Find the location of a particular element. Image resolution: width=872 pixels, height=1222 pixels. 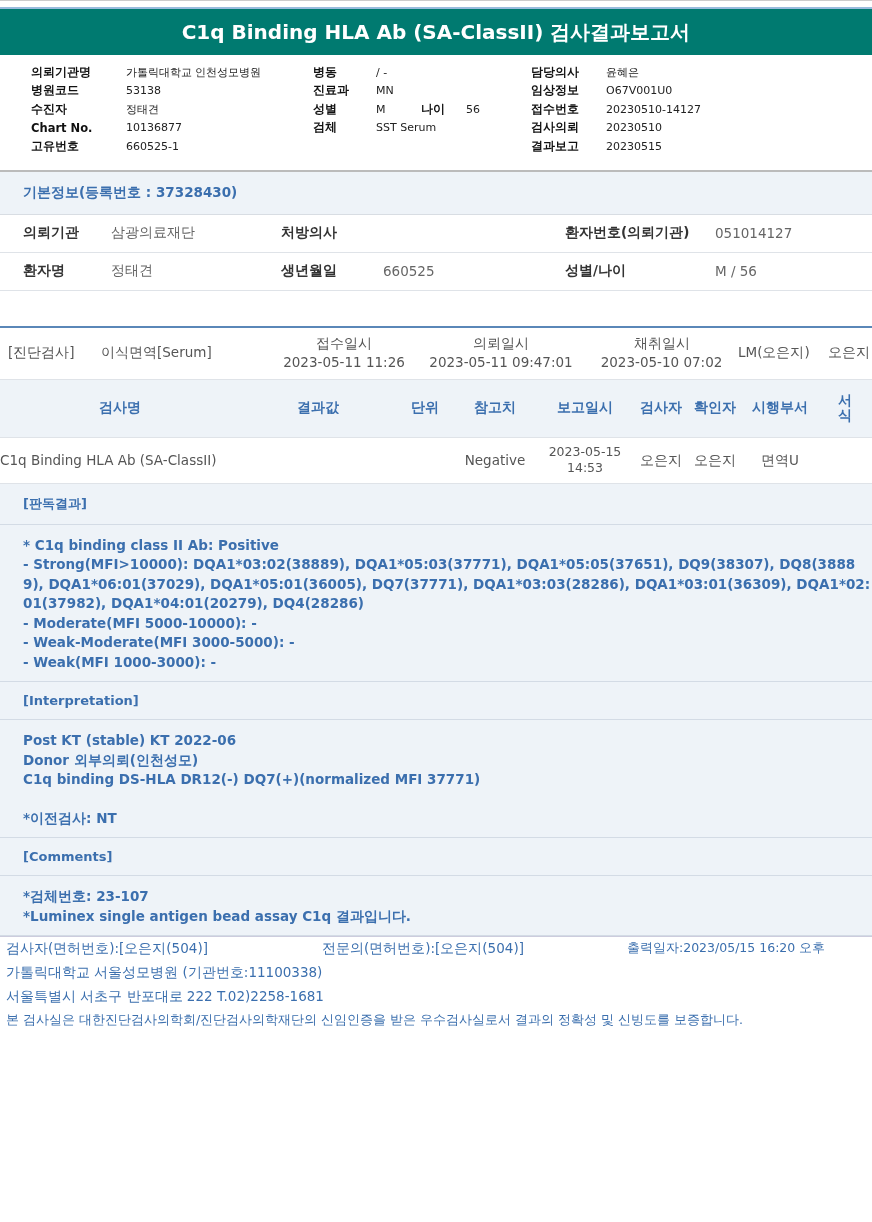

column-header: 결과값 is located at coordinates (317, 408).